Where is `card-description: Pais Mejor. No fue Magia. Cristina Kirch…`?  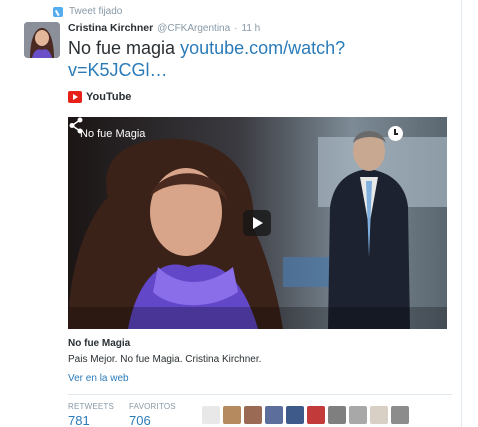 card-description: Pais Mejor. No fue Magia. Cristina Kirch… is located at coordinates (165, 359).